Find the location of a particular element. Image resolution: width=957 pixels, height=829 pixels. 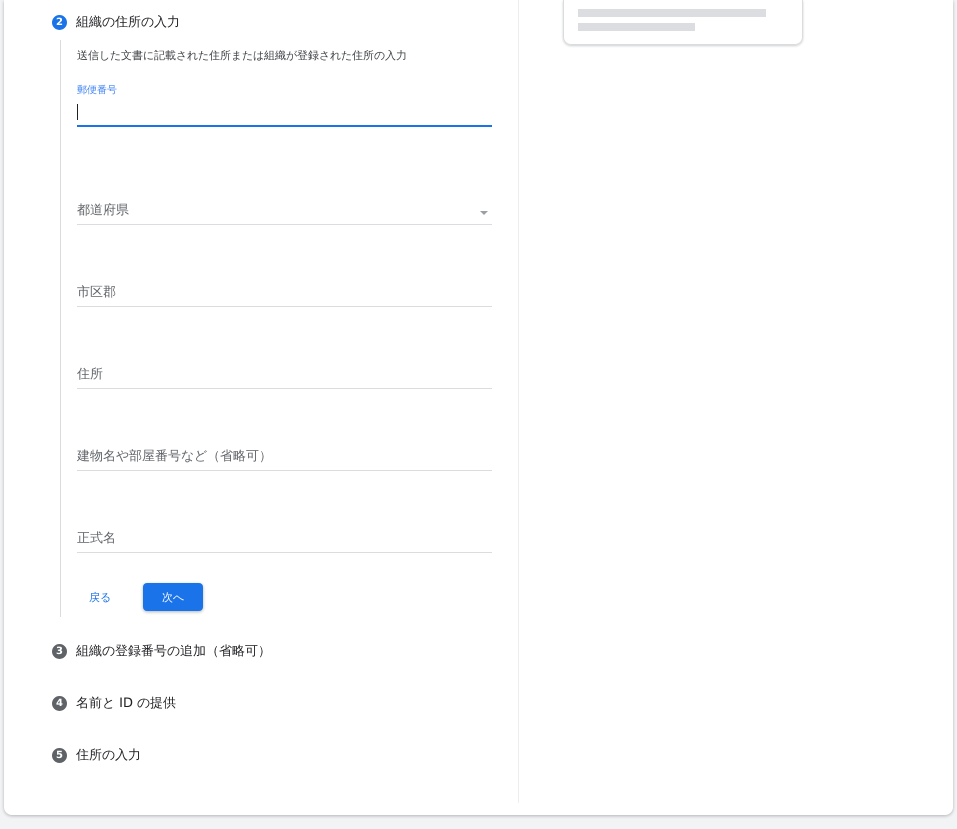

field-placeholder: 正式名 is located at coordinates (96, 538).